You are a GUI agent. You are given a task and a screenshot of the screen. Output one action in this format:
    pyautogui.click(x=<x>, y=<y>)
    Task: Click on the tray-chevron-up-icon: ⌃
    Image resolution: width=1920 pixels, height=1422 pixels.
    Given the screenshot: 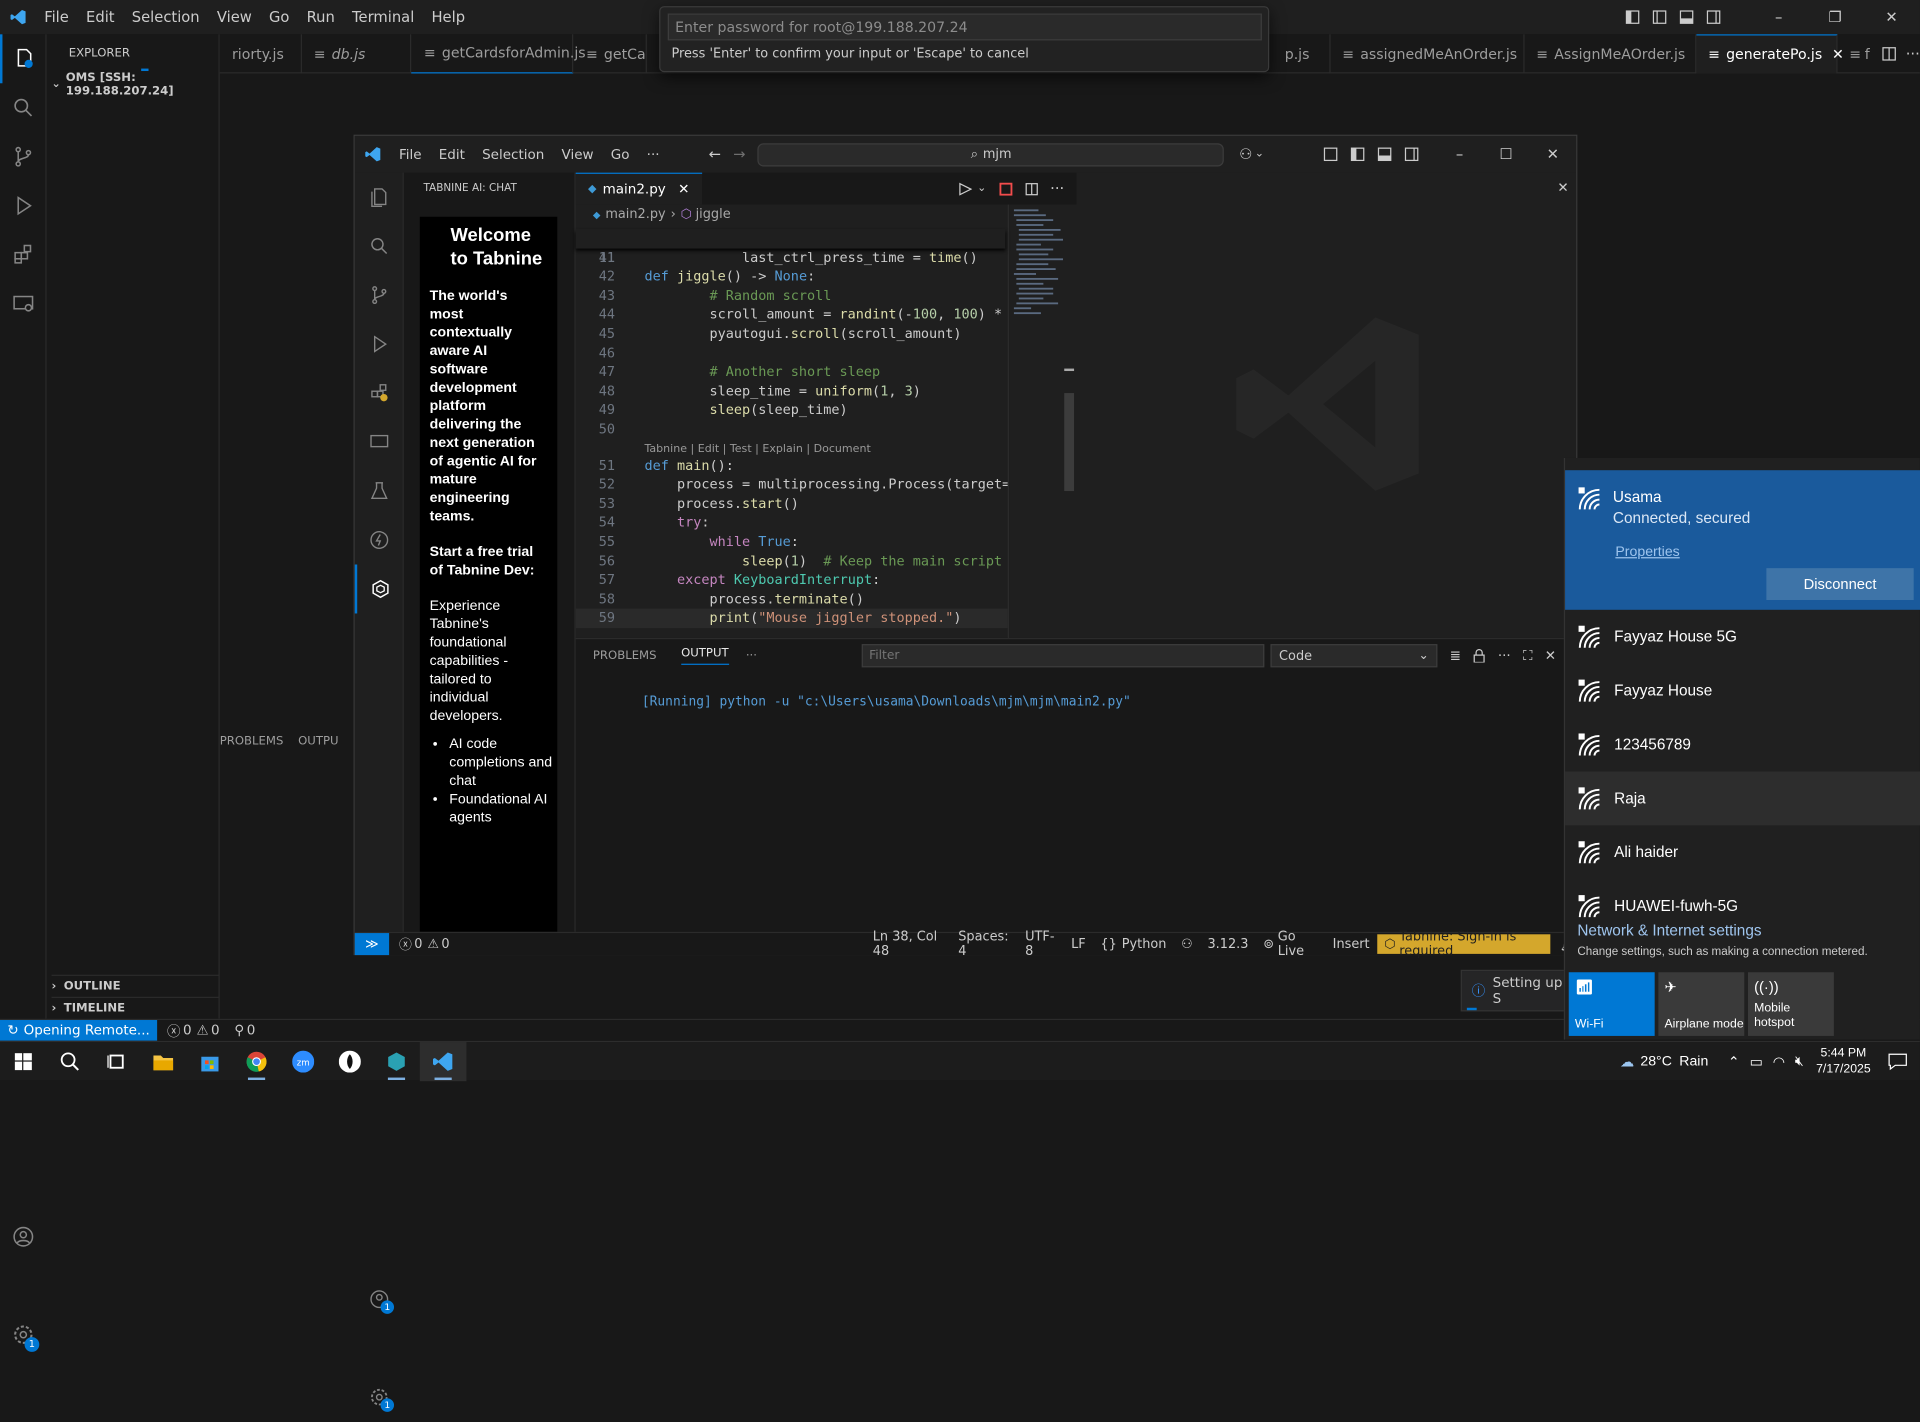 What is the action you would take?
    pyautogui.click(x=1734, y=1062)
    